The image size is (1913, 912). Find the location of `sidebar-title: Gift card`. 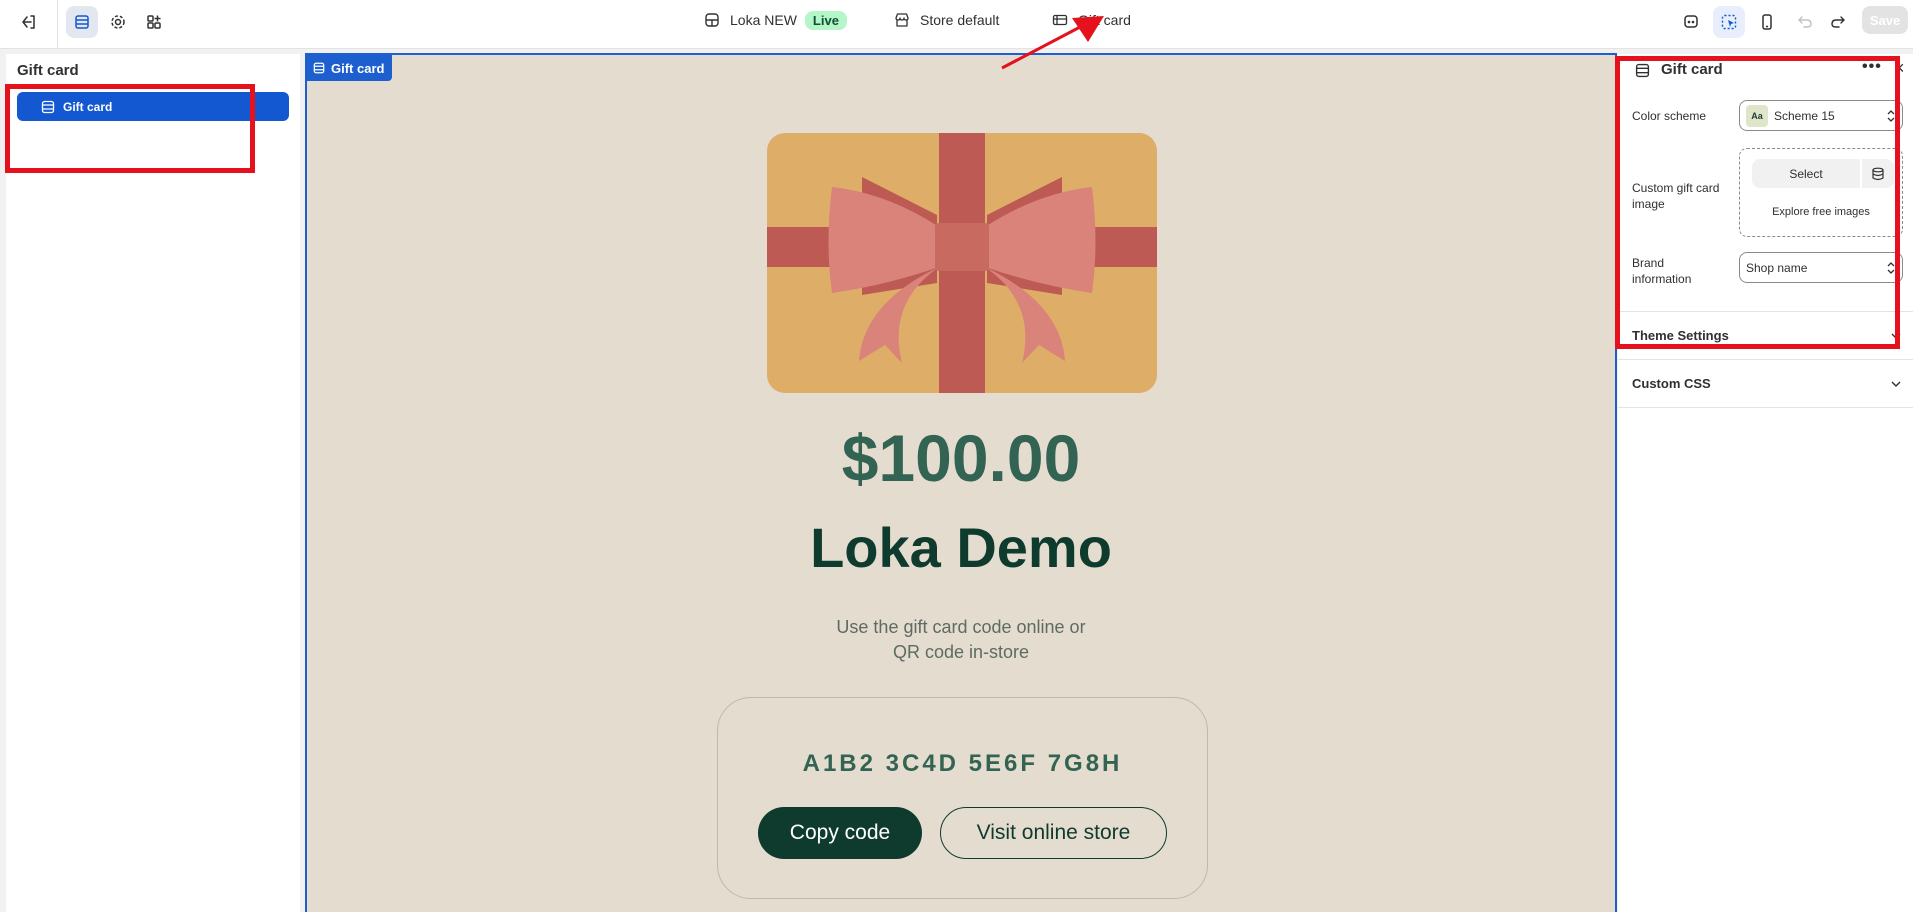

sidebar-title: Gift card is located at coordinates (48, 70).